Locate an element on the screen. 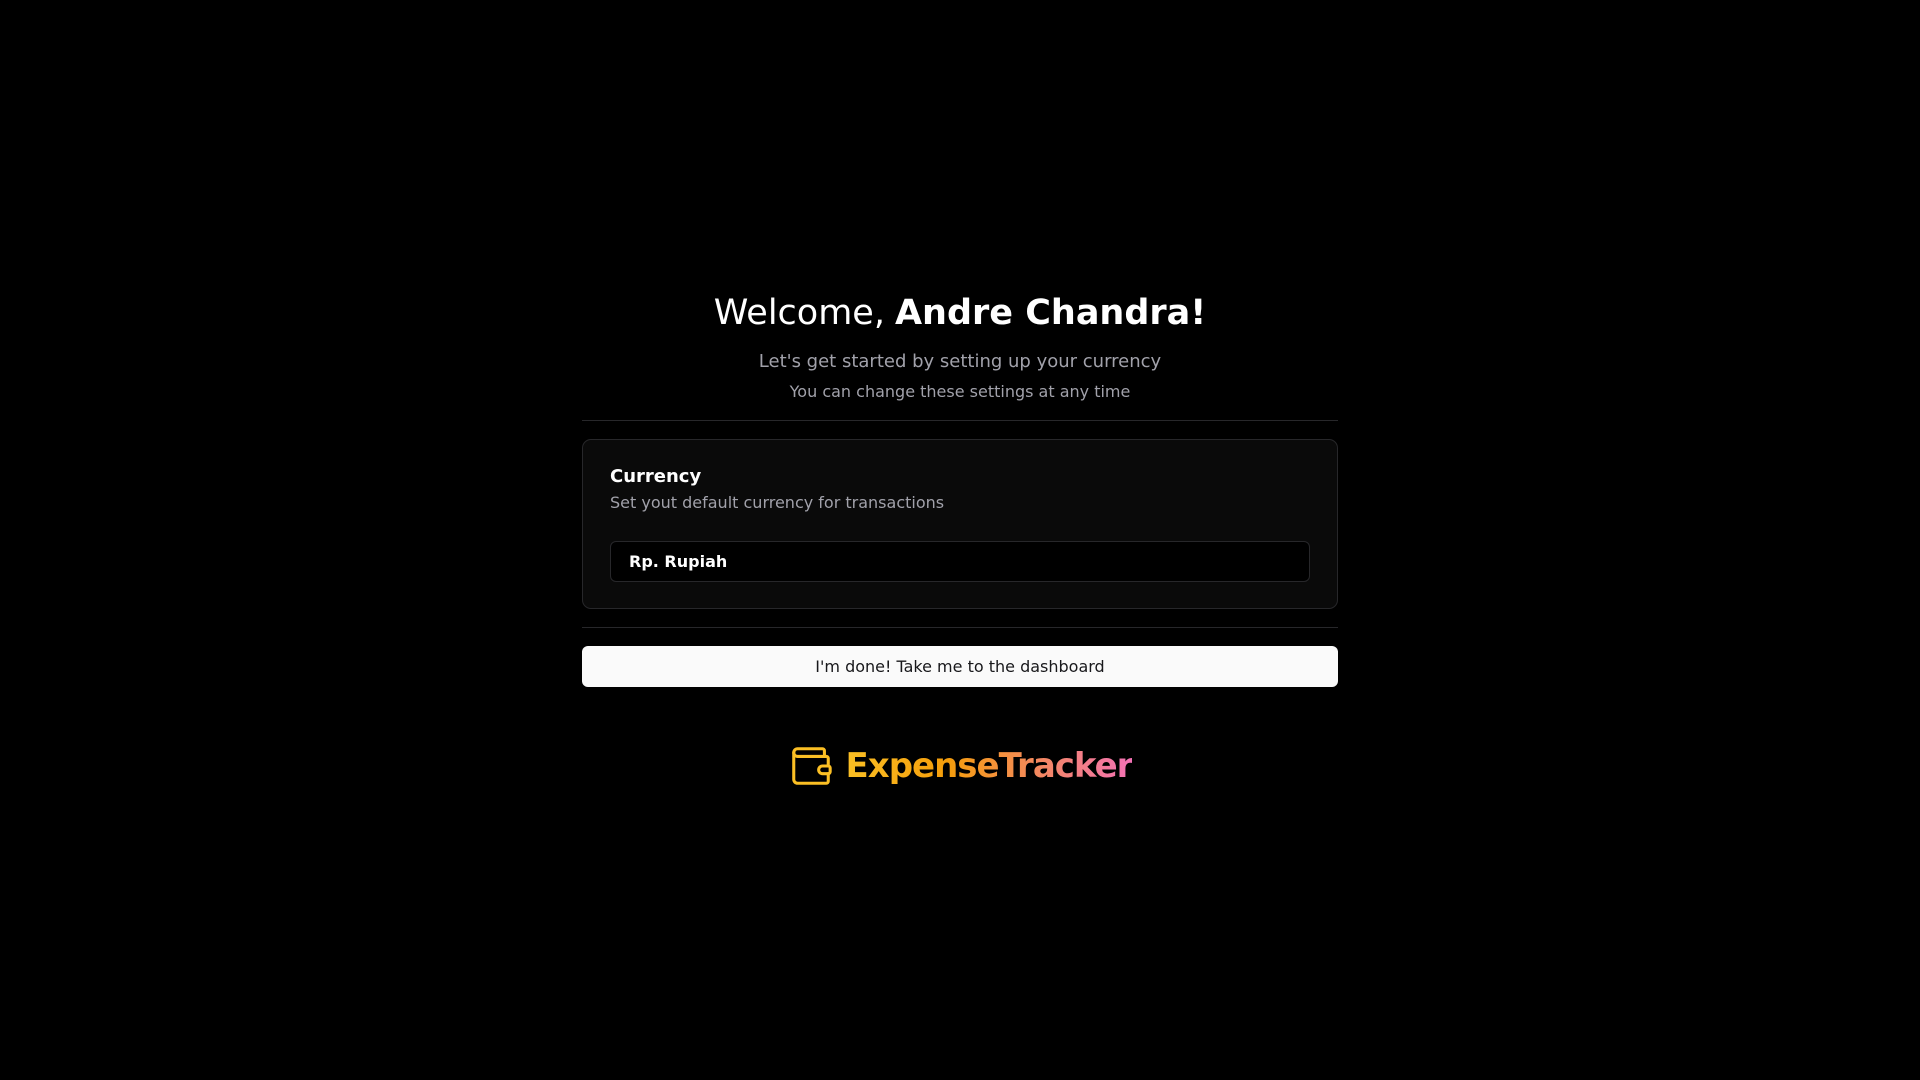 The height and width of the screenshot is (1080, 1920). currency-card-title: Currency is located at coordinates (656, 476).